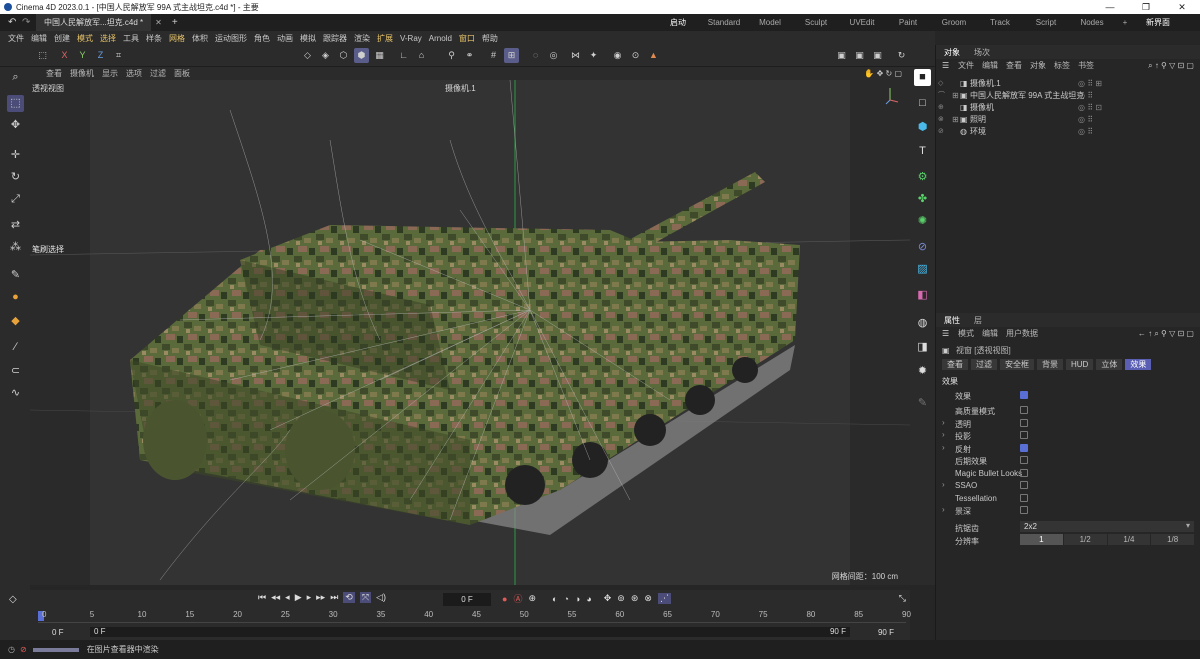  What do you see at coordinates (1000, 22) in the screenshot?
I see `layout-track: Track` at bounding box center [1000, 22].